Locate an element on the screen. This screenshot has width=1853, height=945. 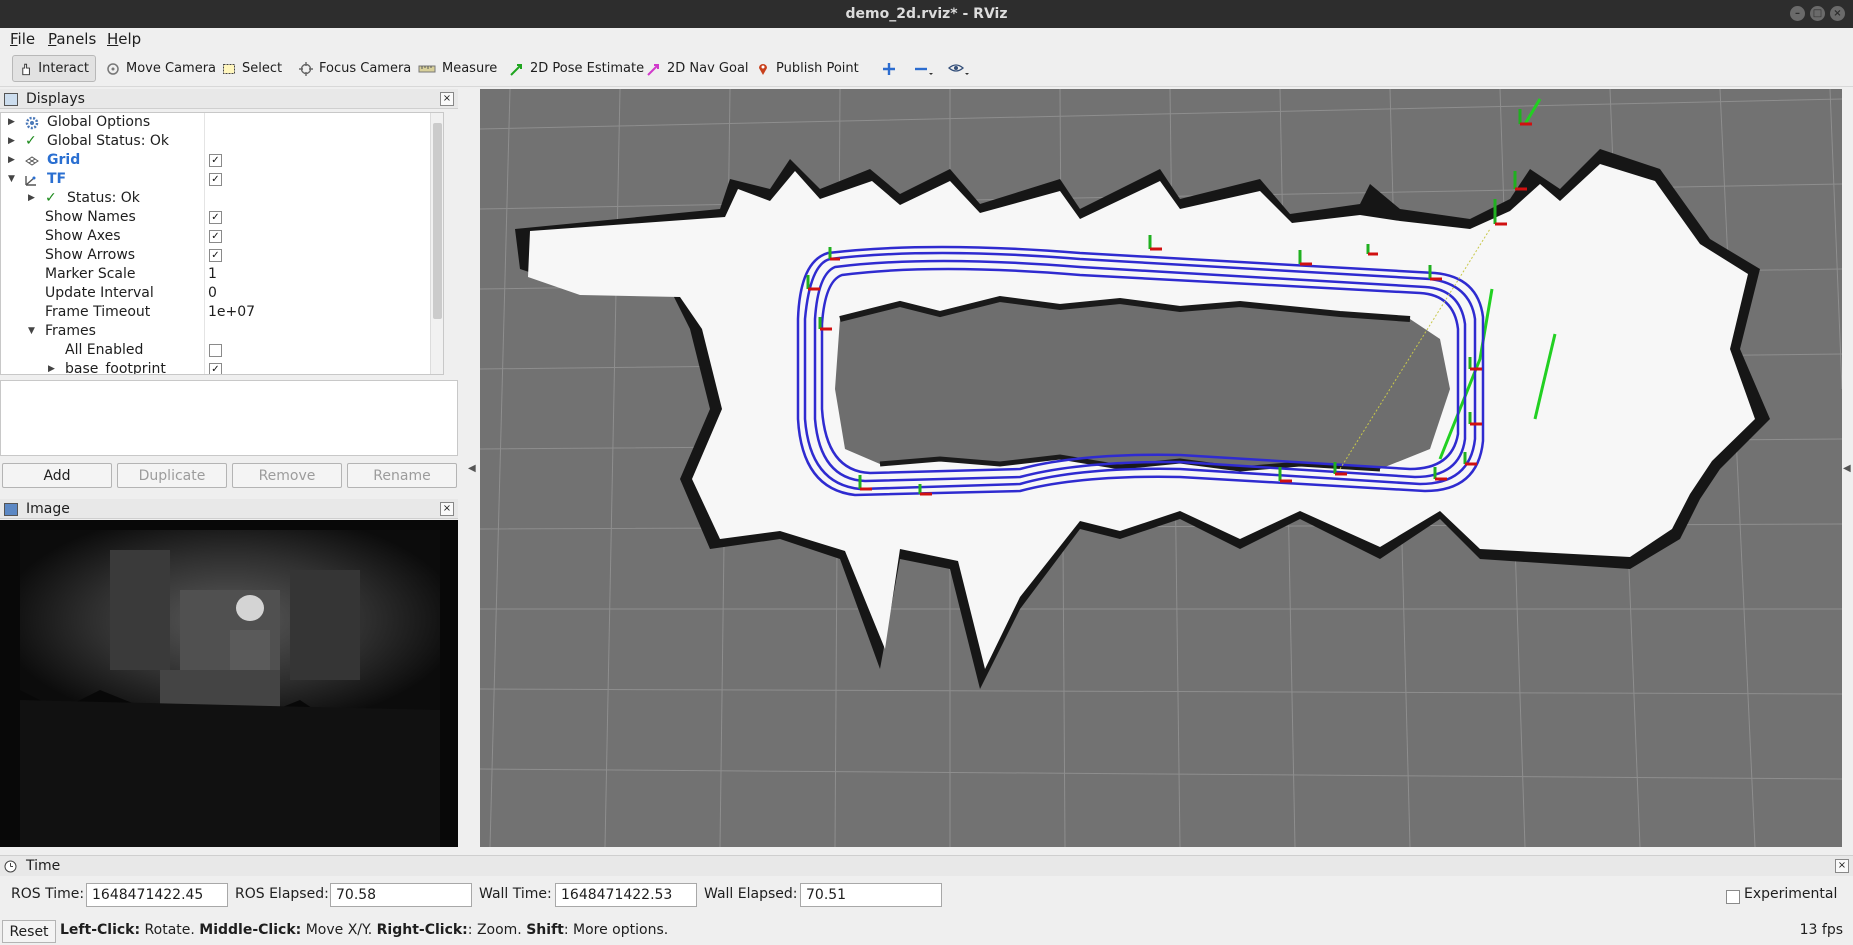
show-arrows-checkbox: ✓ is located at coordinates (215, 255).